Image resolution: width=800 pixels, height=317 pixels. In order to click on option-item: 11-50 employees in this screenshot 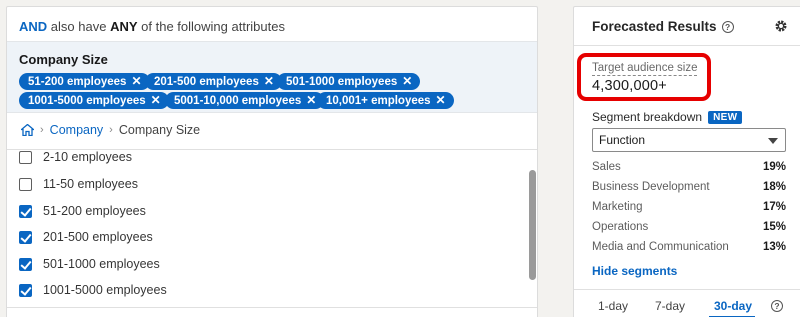, I will do `click(78, 184)`.